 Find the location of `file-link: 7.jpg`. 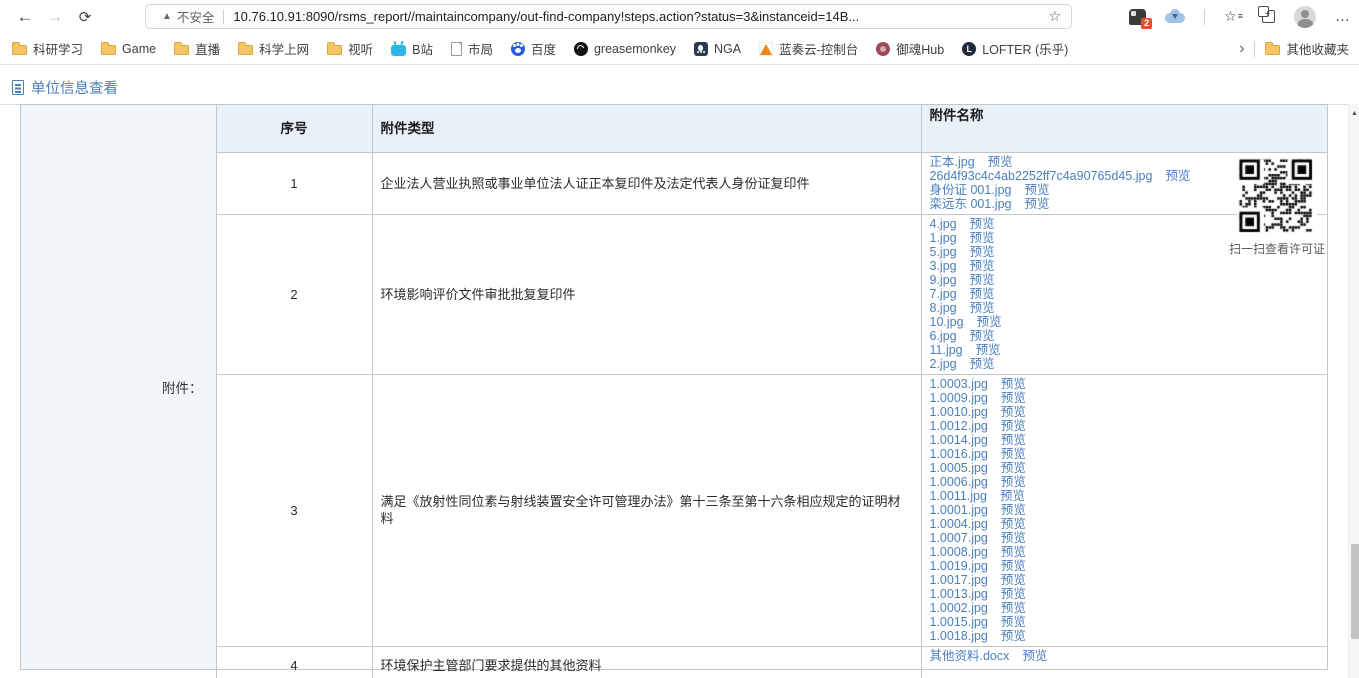

file-link: 7.jpg is located at coordinates (943, 294).